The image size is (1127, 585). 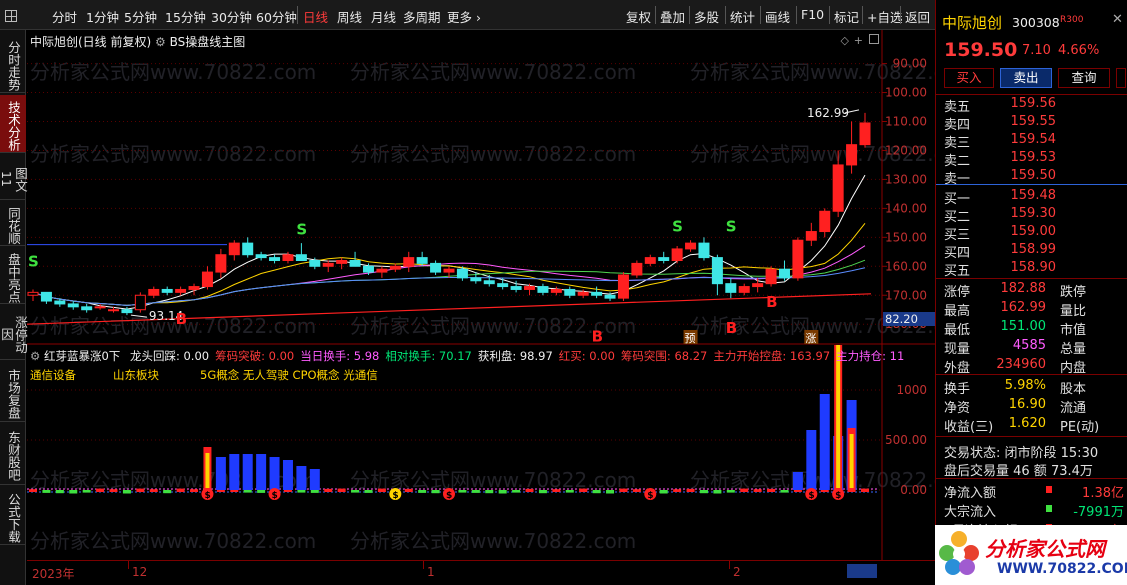 I want to click on period-tab-9: 多周期, so click(x=422, y=16).